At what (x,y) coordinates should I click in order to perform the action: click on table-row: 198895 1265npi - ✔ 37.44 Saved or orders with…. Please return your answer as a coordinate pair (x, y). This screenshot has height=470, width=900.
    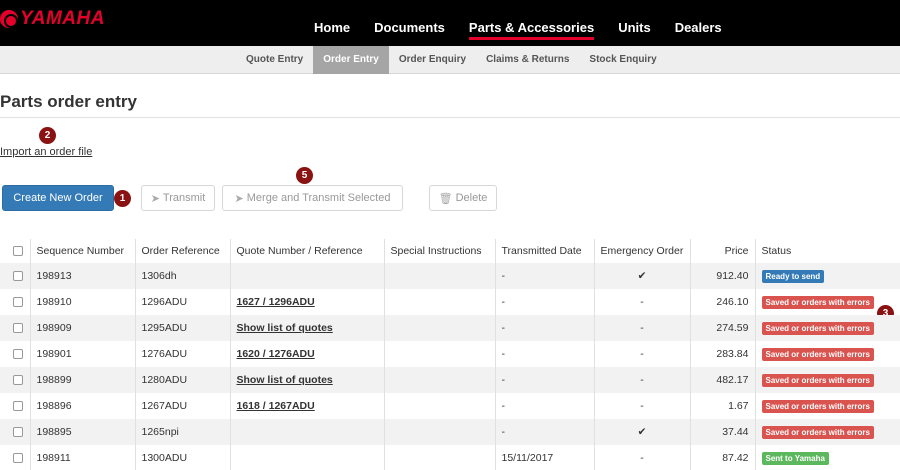
    Looking at the image, I should click on (450, 432).